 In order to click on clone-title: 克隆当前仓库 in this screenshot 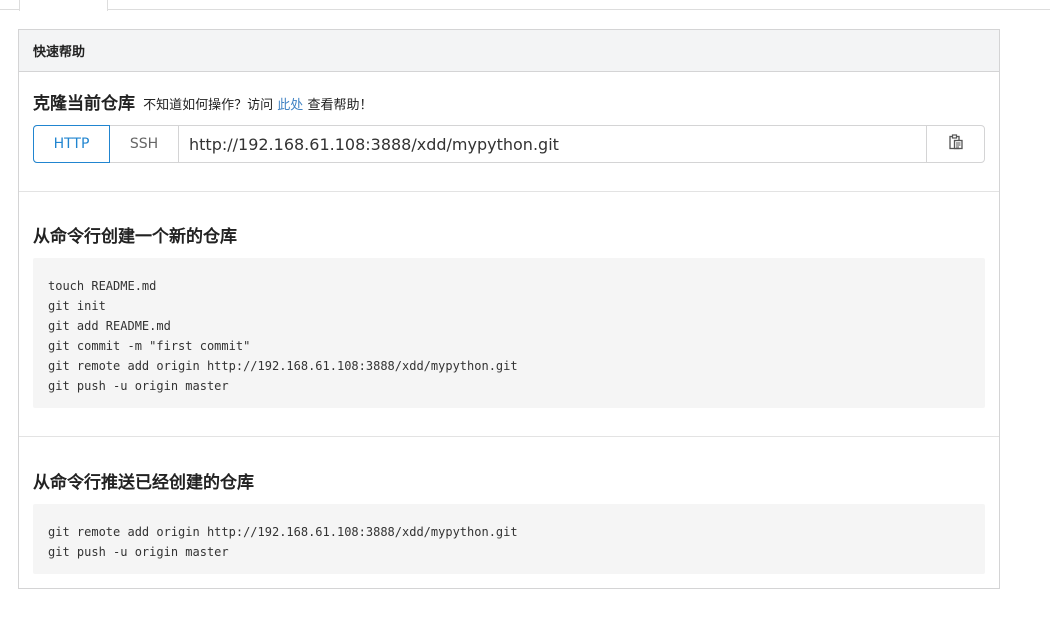, I will do `click(84, 104)`.